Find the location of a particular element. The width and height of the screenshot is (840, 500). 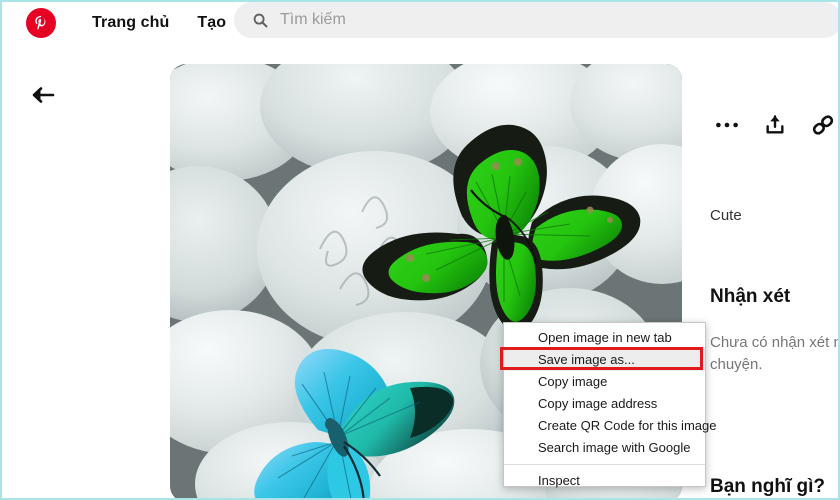

menu-search-image-google: Search image with Google is located at coordinates (604, 448).